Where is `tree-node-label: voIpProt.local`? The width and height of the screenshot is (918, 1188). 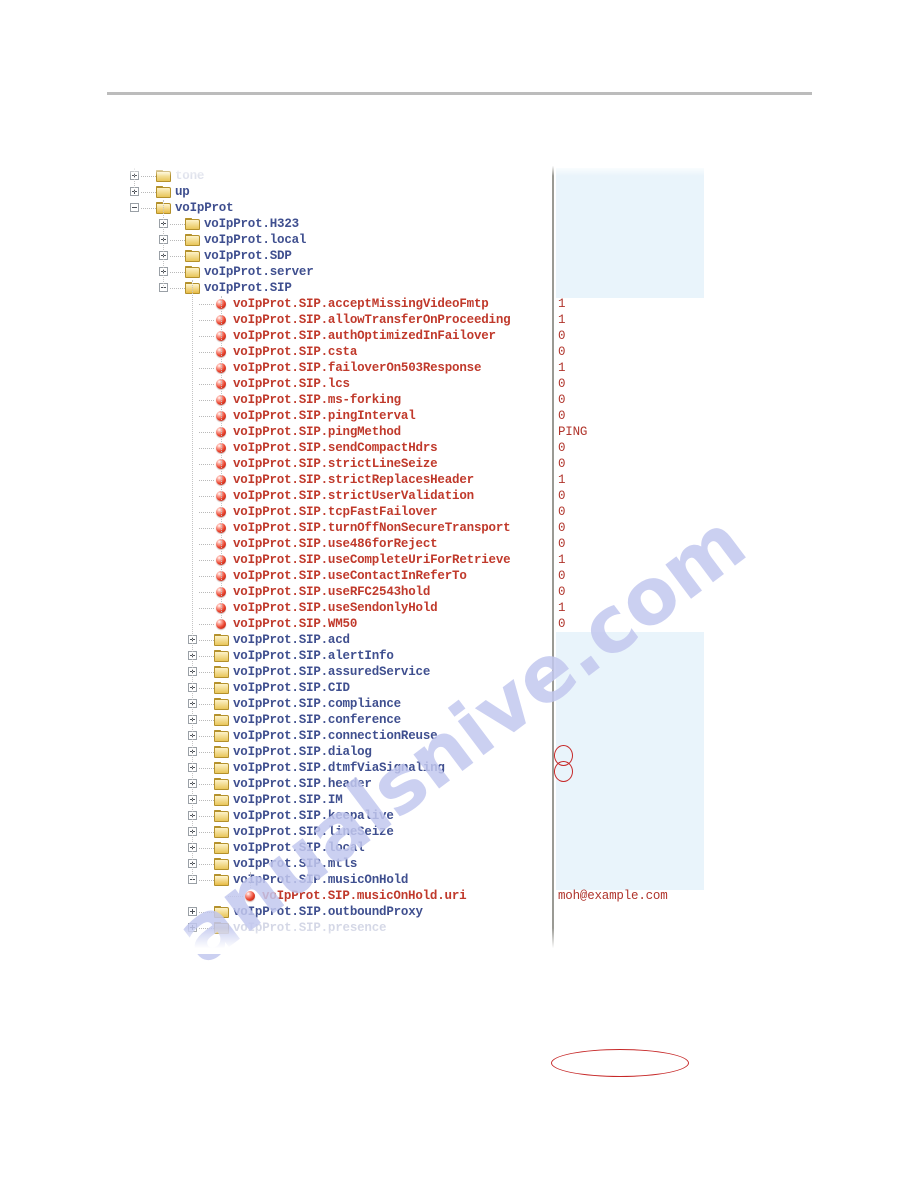 tree-node-label: voIpProt.local is located at coordinates (255, 240).